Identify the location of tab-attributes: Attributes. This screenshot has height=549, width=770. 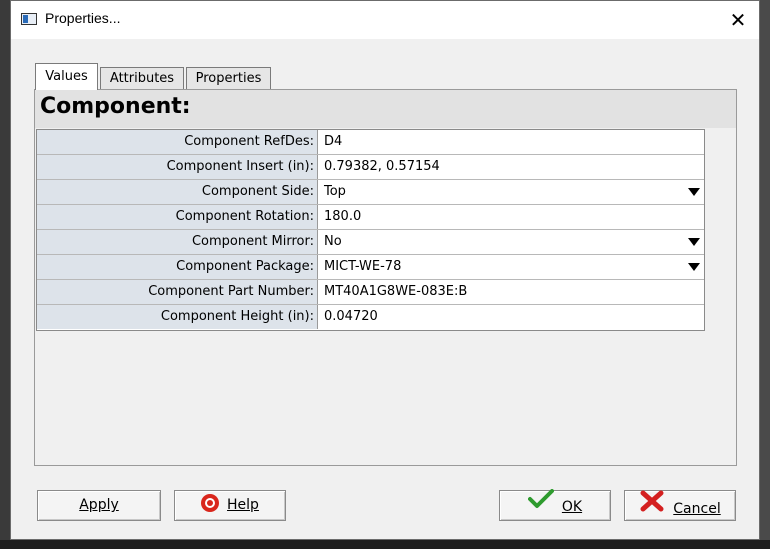
(142, 78).